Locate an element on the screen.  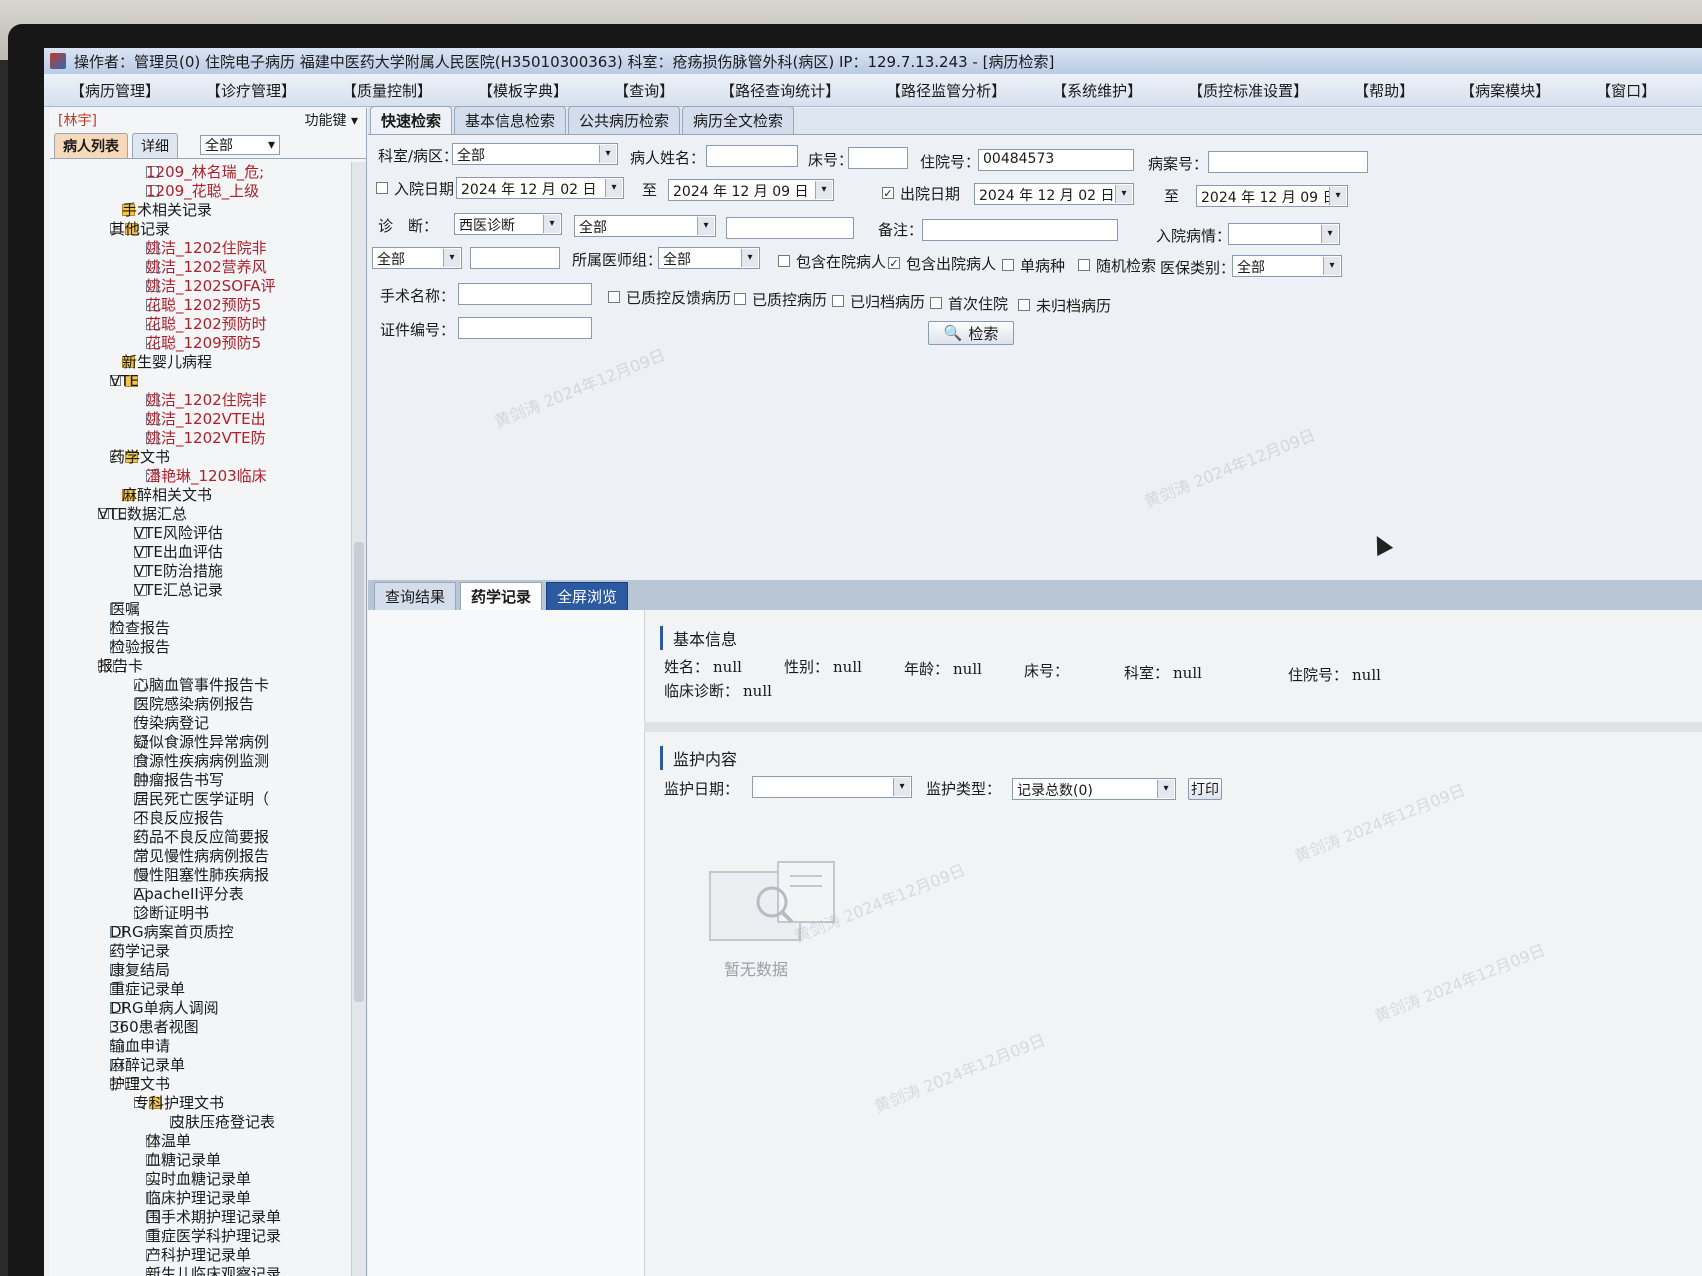
tree-node: 手术相关记录 is located at coordinates (200, 209).